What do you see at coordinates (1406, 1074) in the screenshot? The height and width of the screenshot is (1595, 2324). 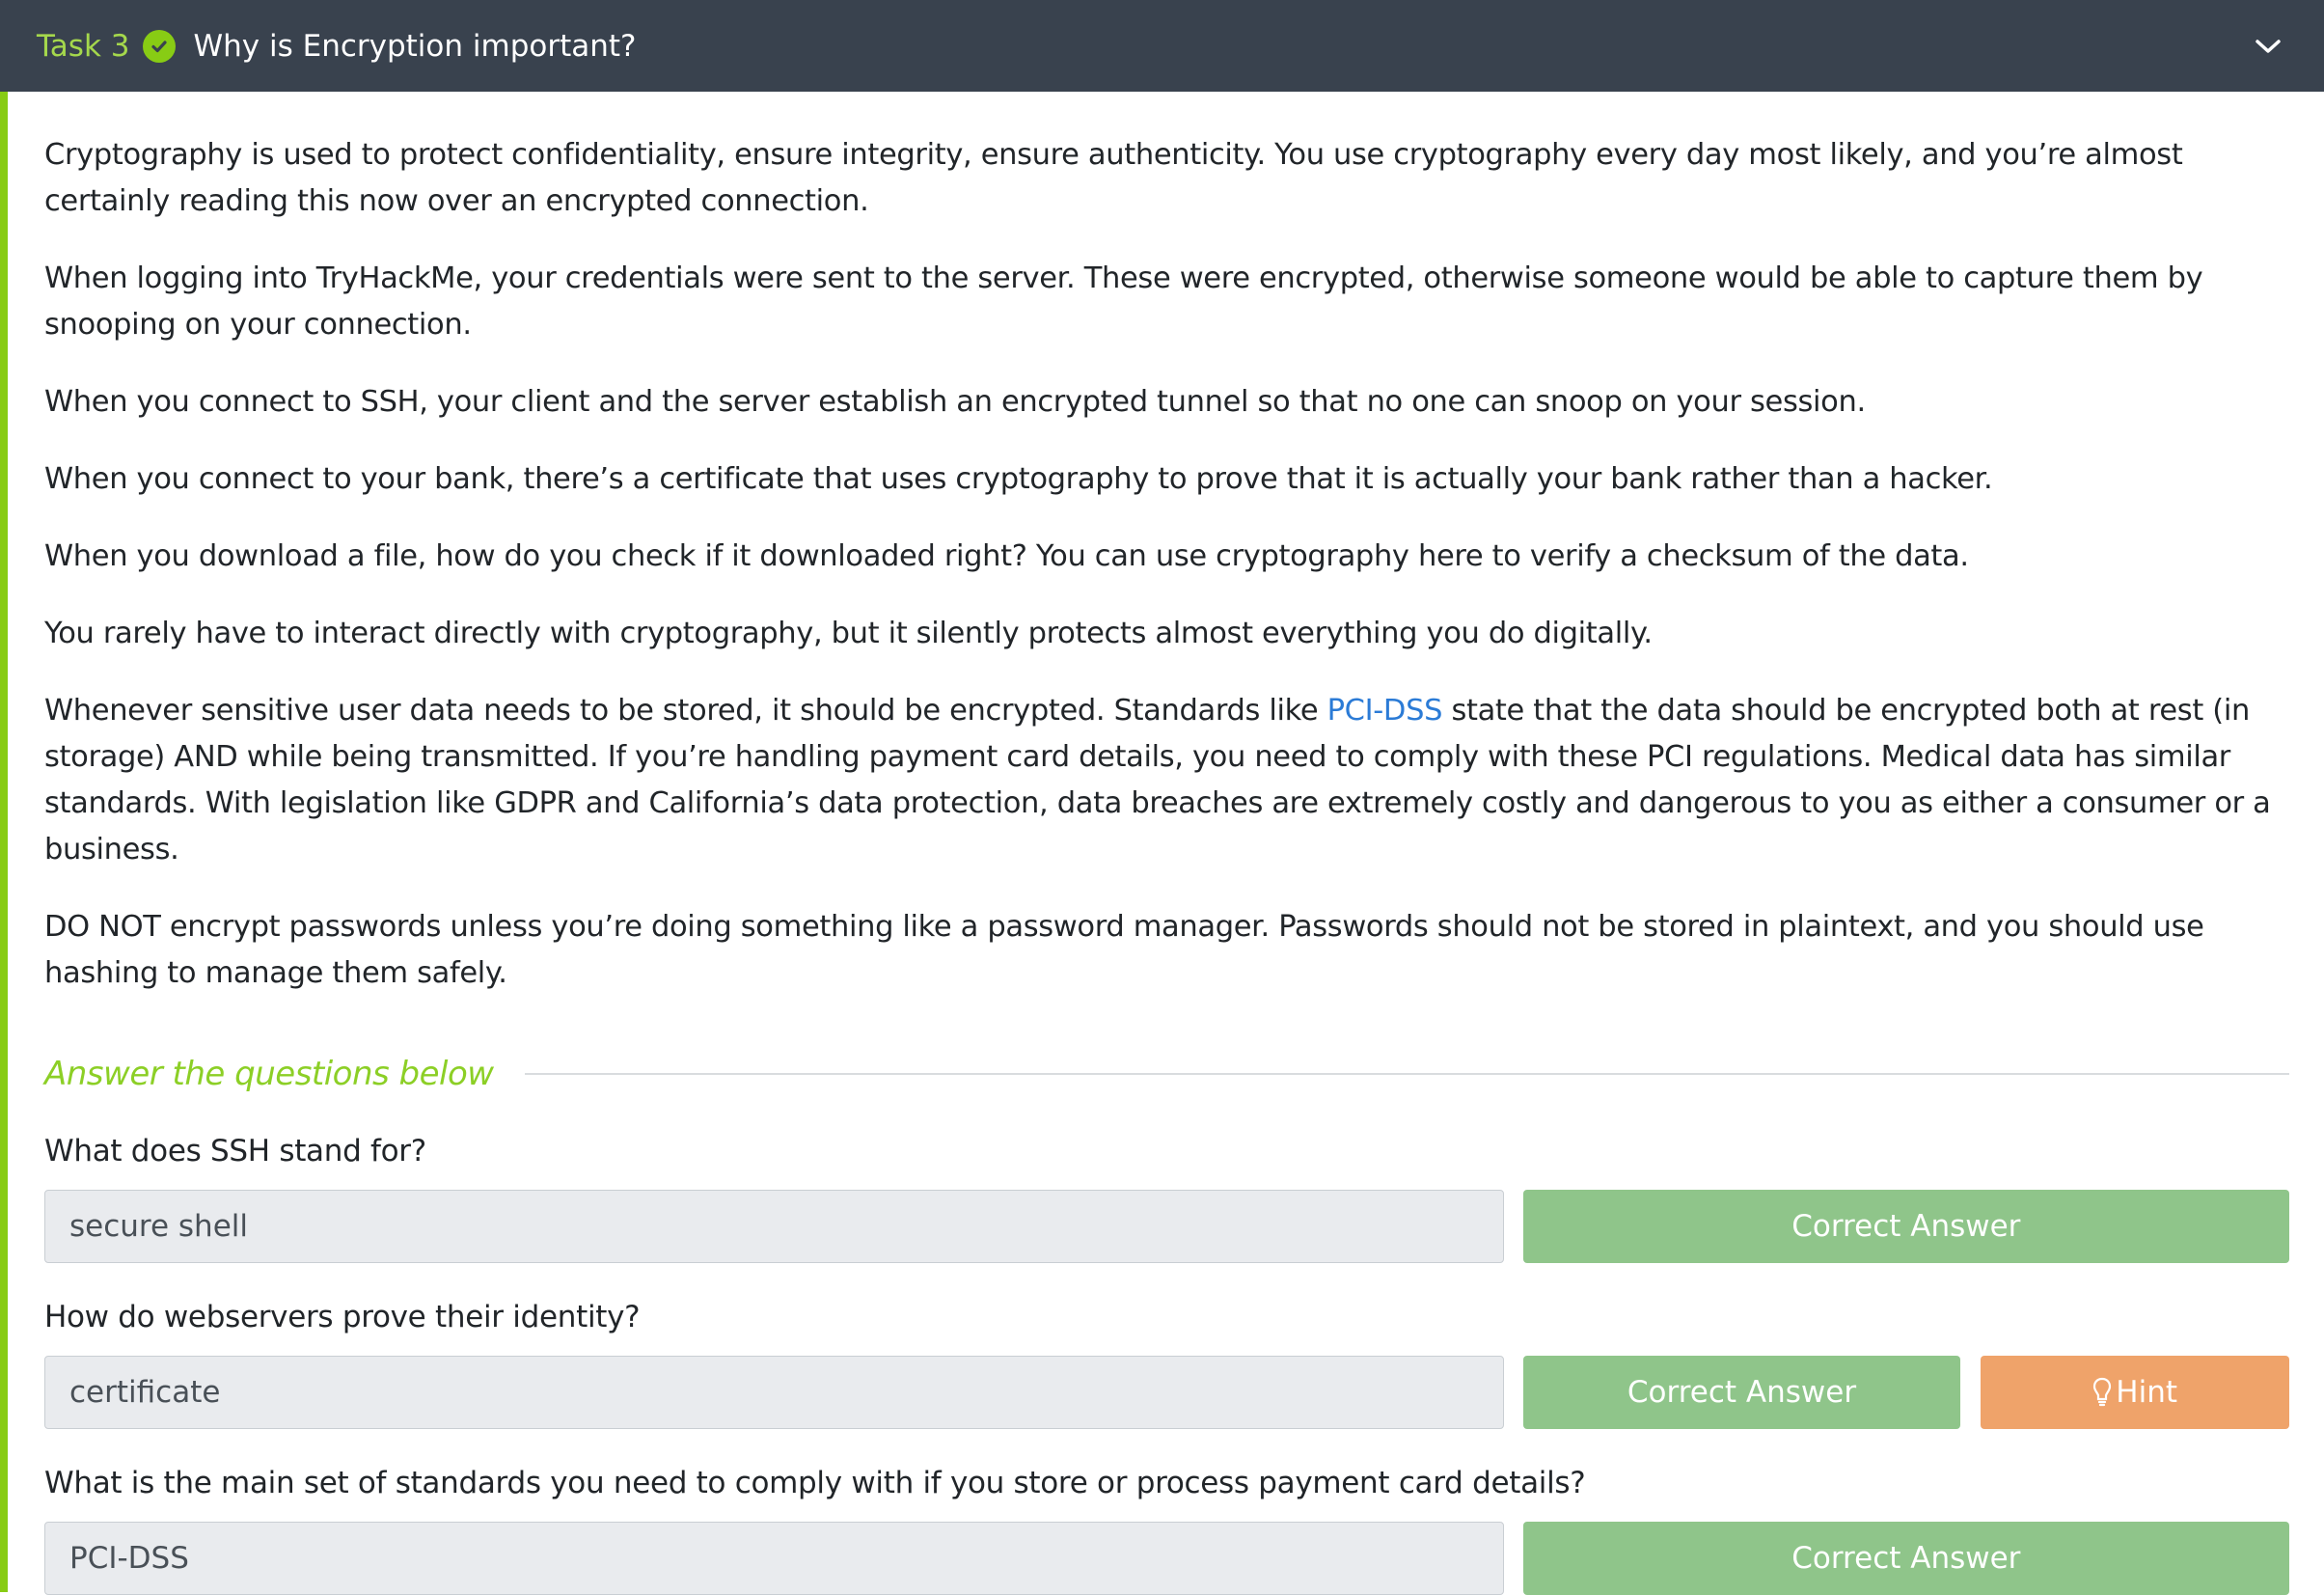 I see `divider` at bounding box center [1406, 1074].